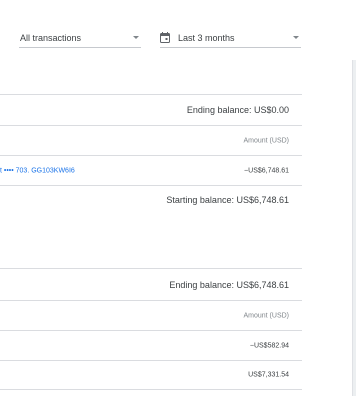 This screenshot has height=396, width=356. I want to click on transaction-type-select: All transactions, so click(80, 38).